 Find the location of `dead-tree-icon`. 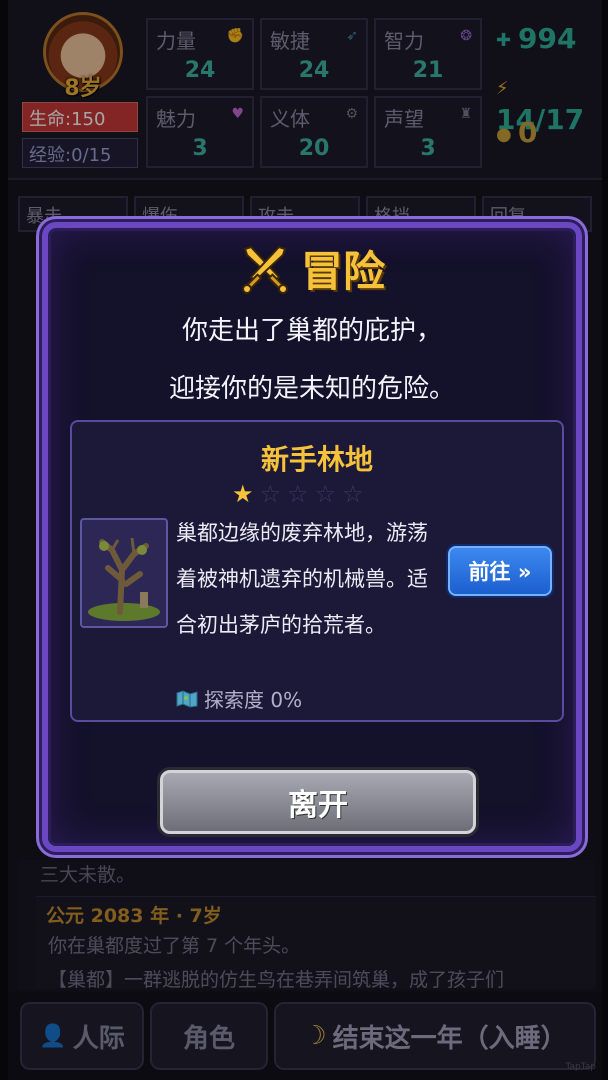

dead-tree-icon is located at coordinates (124, 573).